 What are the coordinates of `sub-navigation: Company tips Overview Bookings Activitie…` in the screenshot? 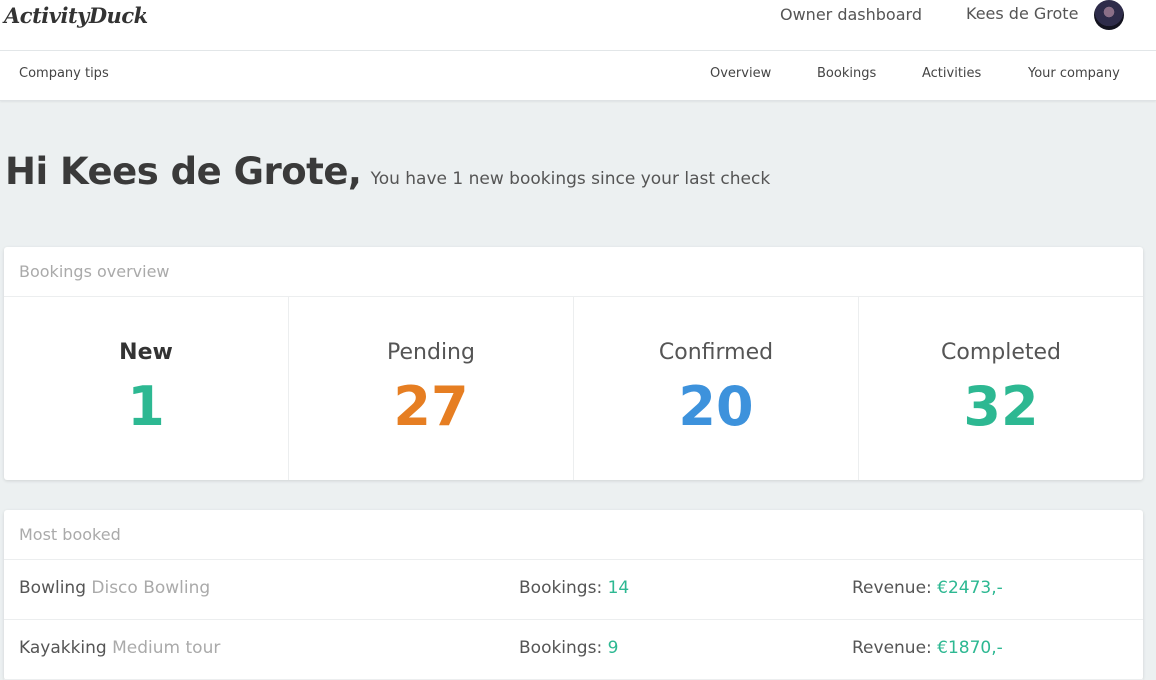 It's located at (578, 76).